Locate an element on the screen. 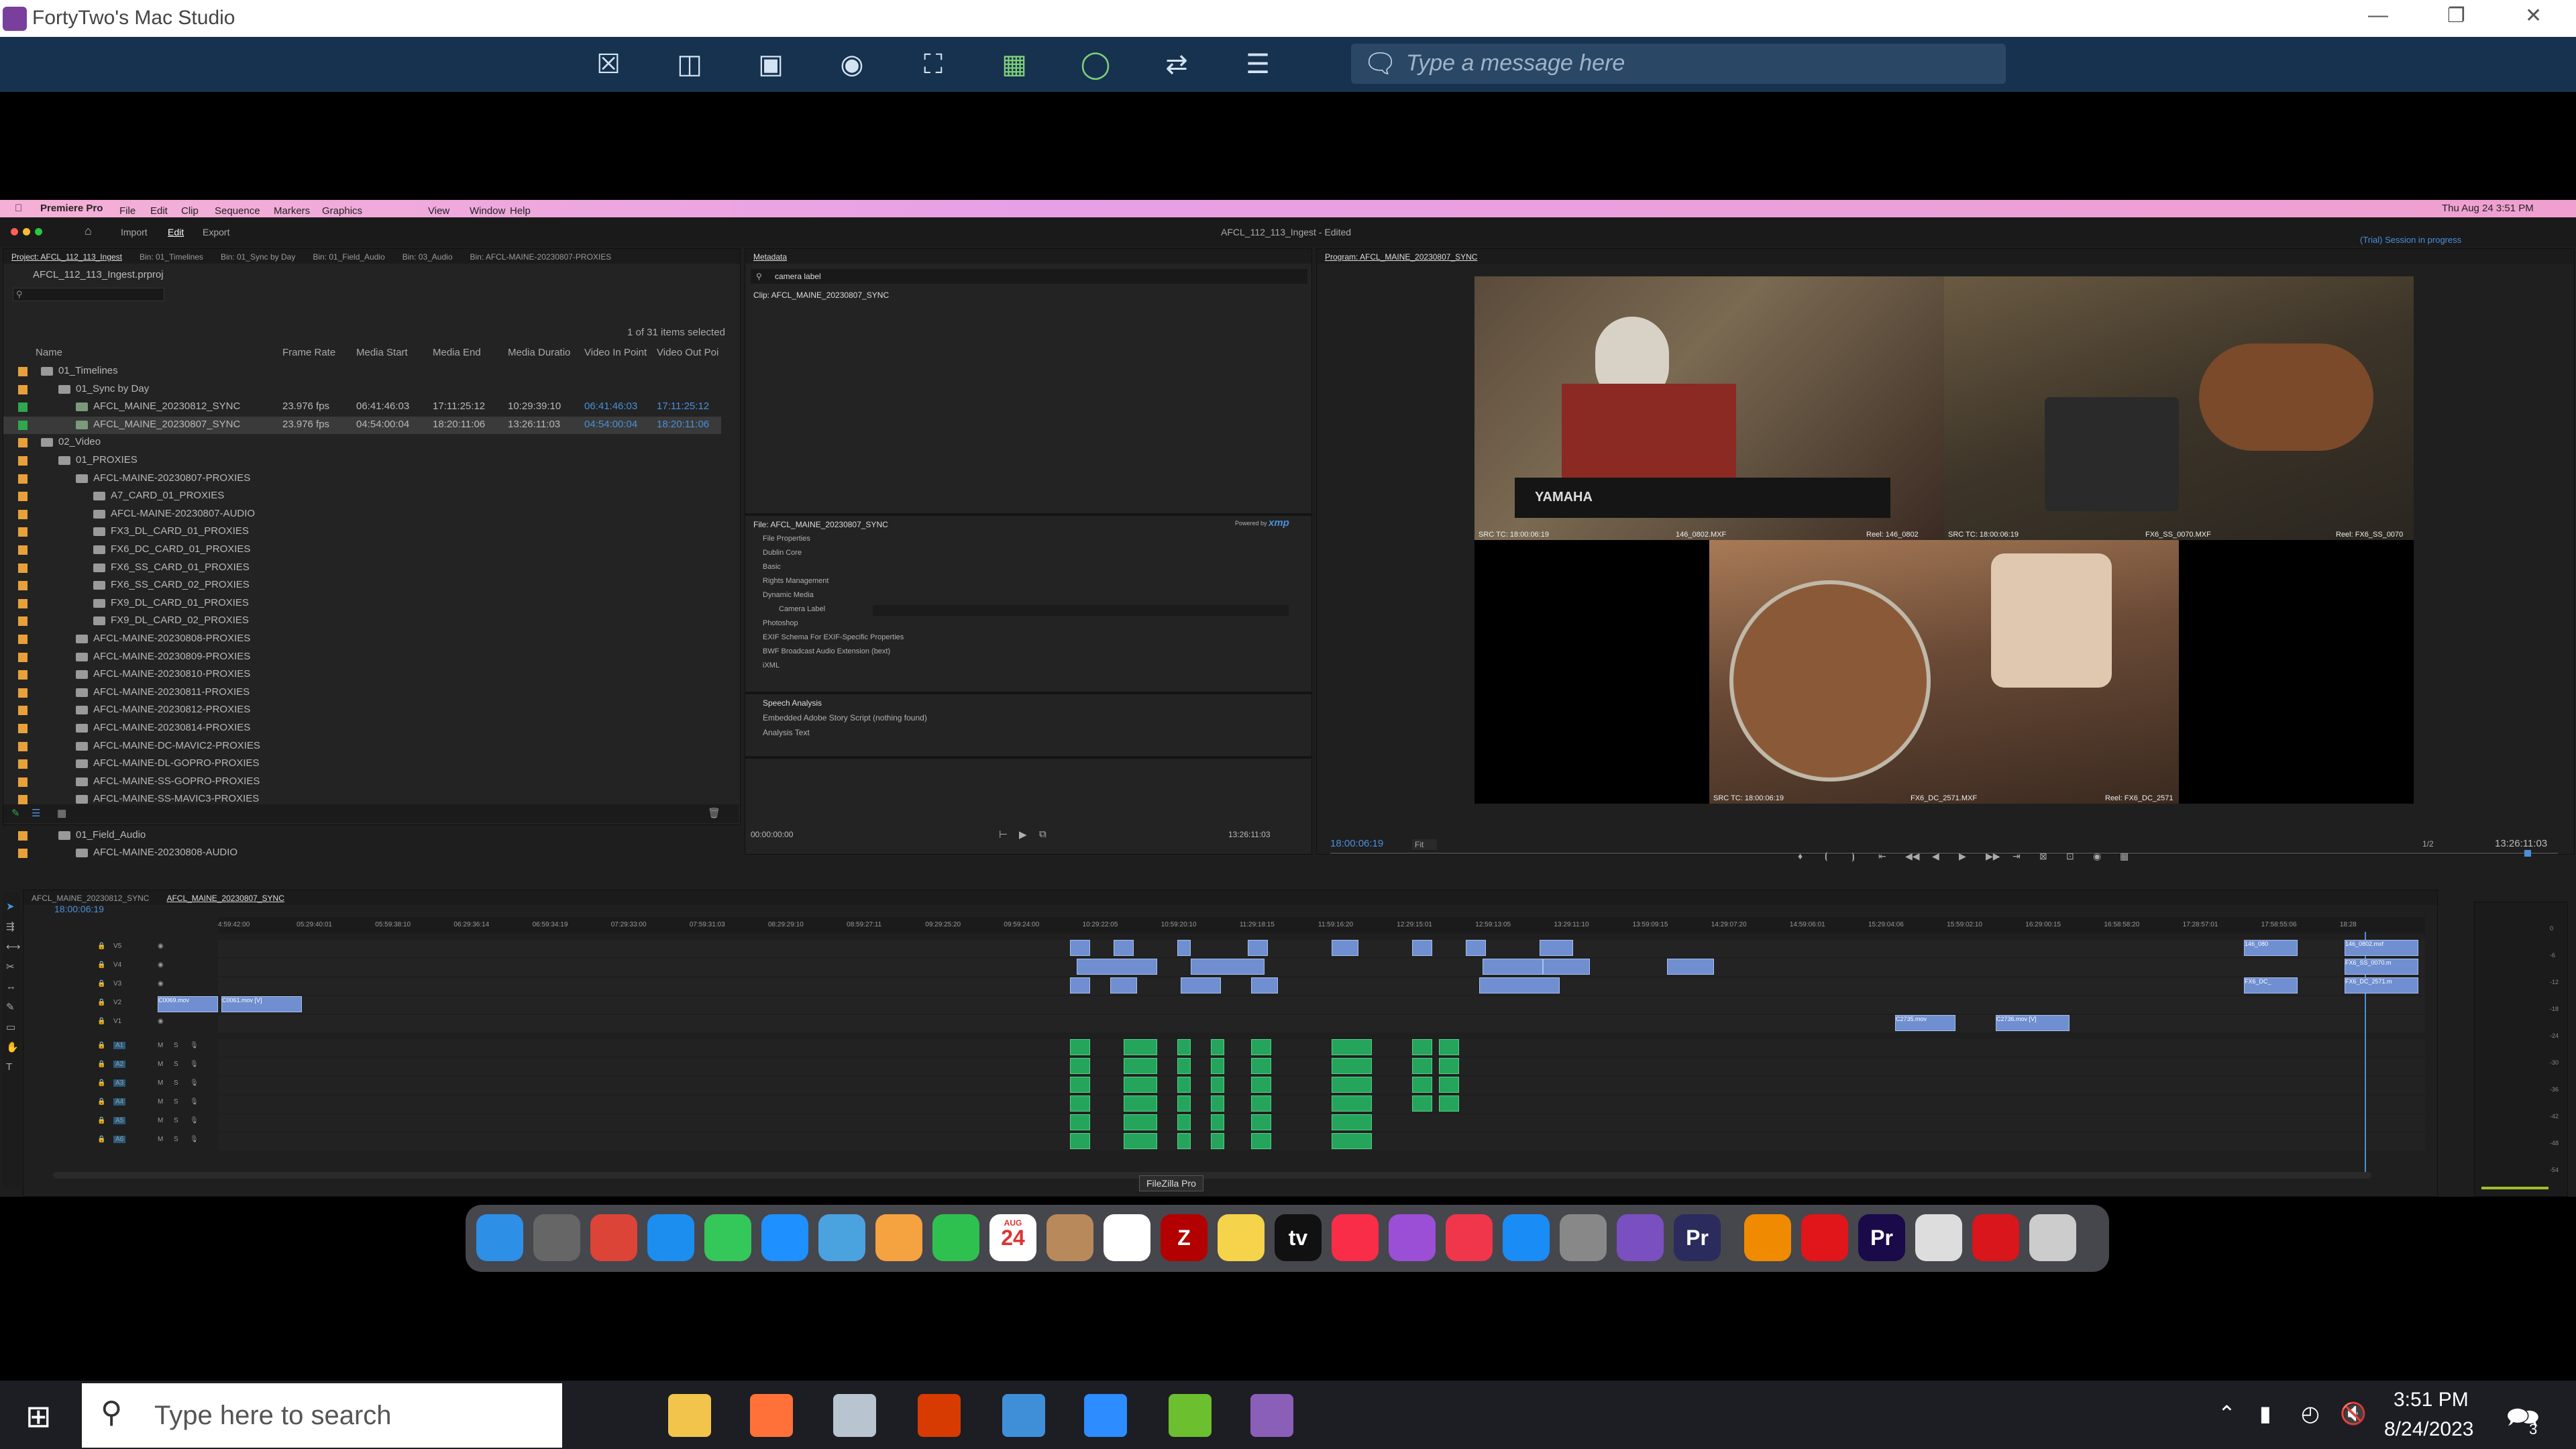  volume-muted-icon: 🔇 is located at coordinates (2353, 1413).